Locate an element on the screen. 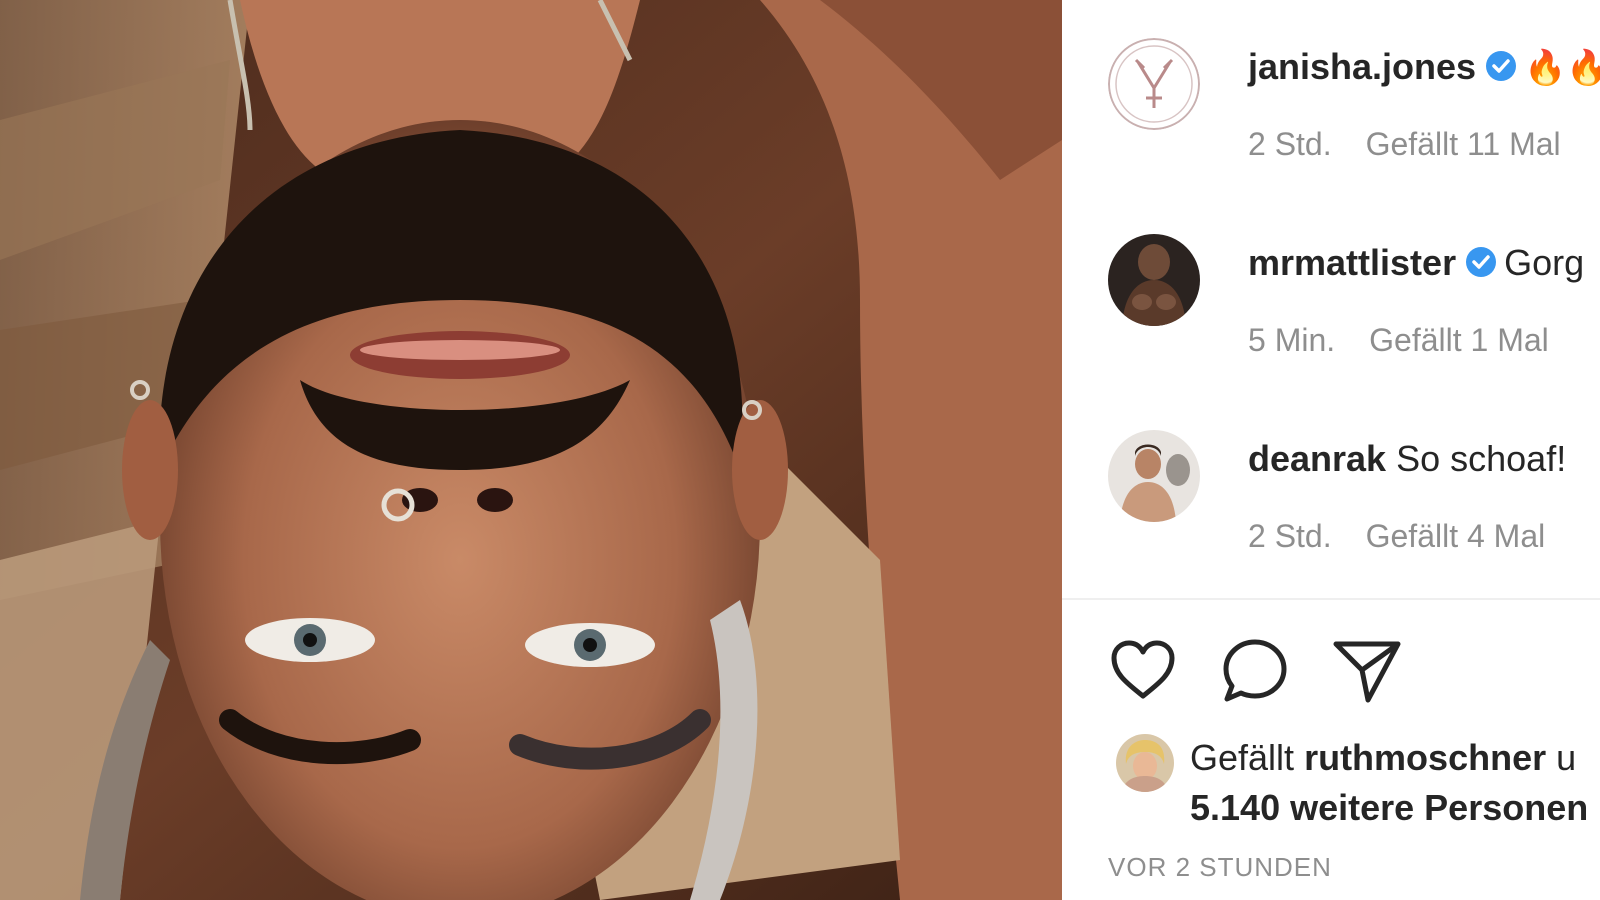 This screenshot has width=1600, height=900. comment-icon is located at coordinates (1255, 671).